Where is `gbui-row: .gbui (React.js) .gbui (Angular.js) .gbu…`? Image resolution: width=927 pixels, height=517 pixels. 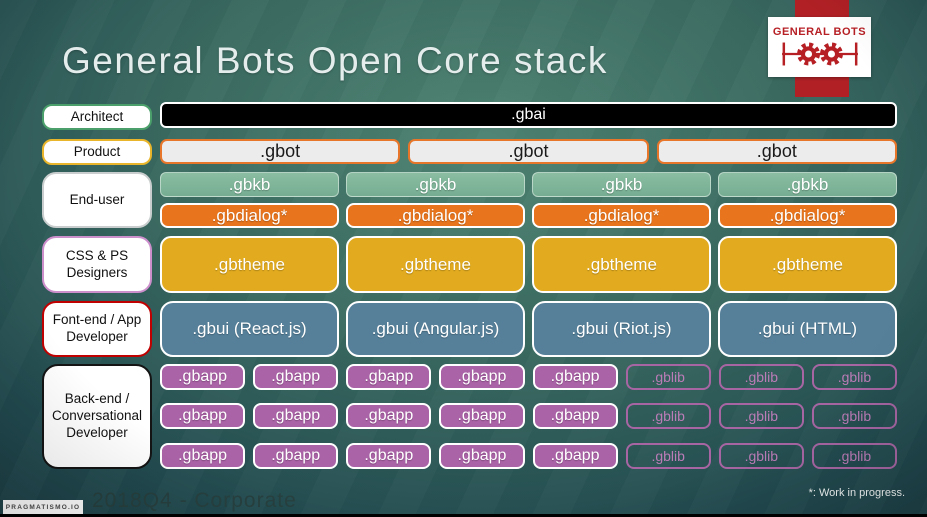
gbui-row: .gbui (React.js) .gbui (Angular.js) .gbu… is located at coordinates (528, 329).